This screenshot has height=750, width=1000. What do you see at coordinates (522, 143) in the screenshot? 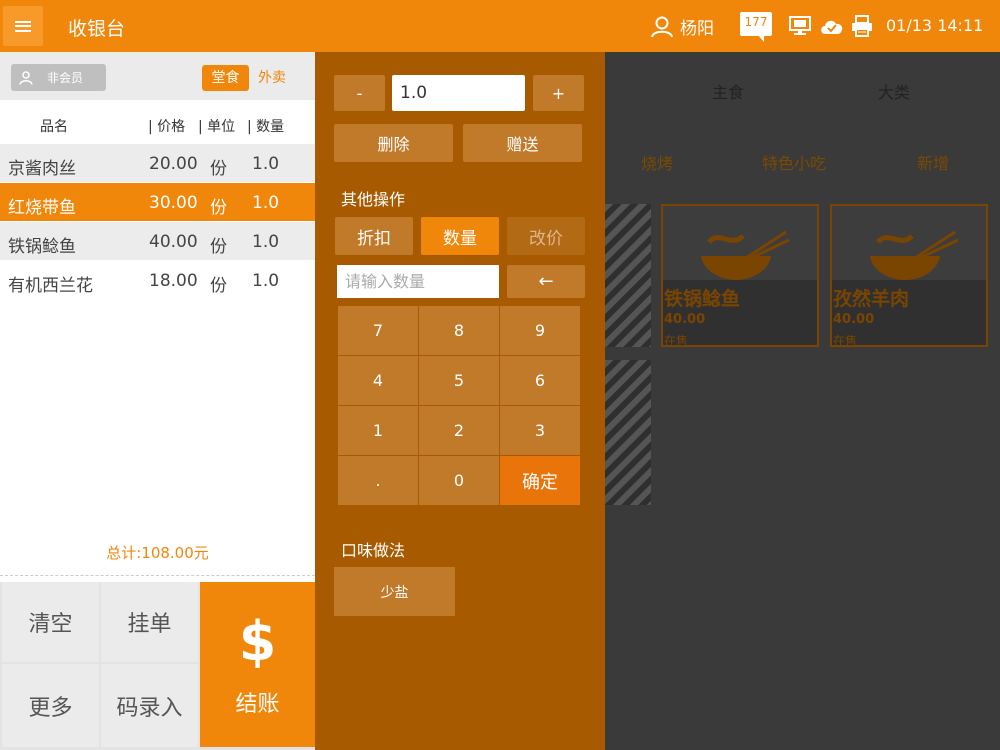
I see `gift-button: 赠送` at bounding box center [522, 143].